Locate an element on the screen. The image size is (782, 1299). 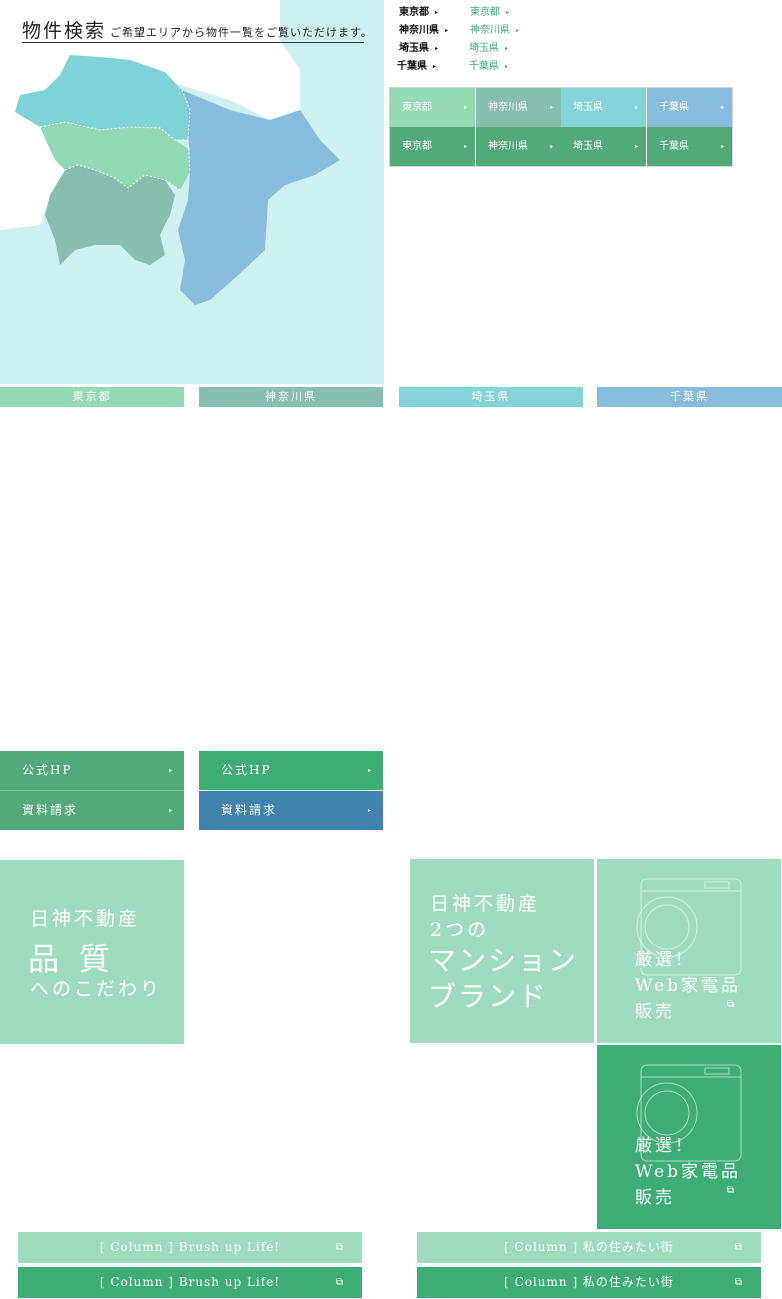
pref-button-kanagawa-active: 神奈川県 ▸ is located at coordinates (518, 146).